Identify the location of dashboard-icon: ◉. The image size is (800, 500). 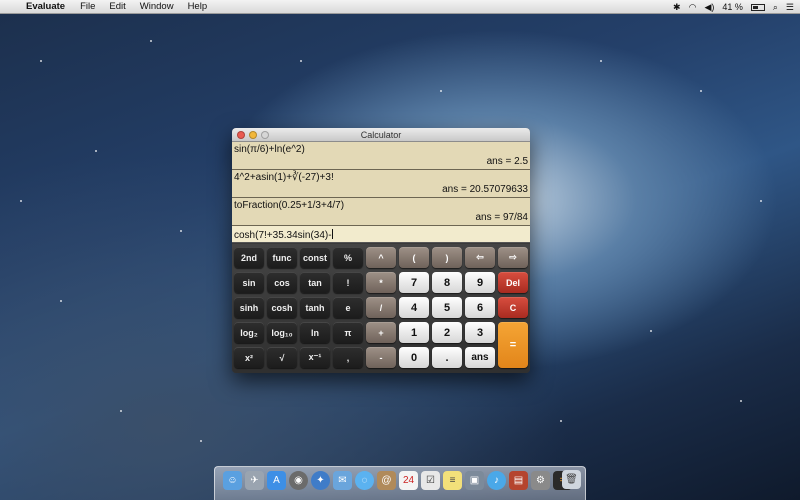
(298, 480).